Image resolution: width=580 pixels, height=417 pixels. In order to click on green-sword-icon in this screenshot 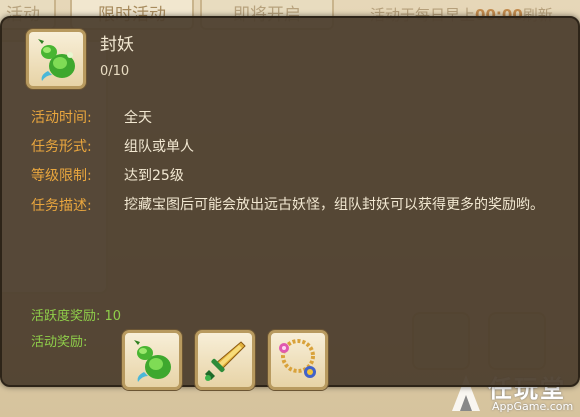, I will do `click(225, 361)`.